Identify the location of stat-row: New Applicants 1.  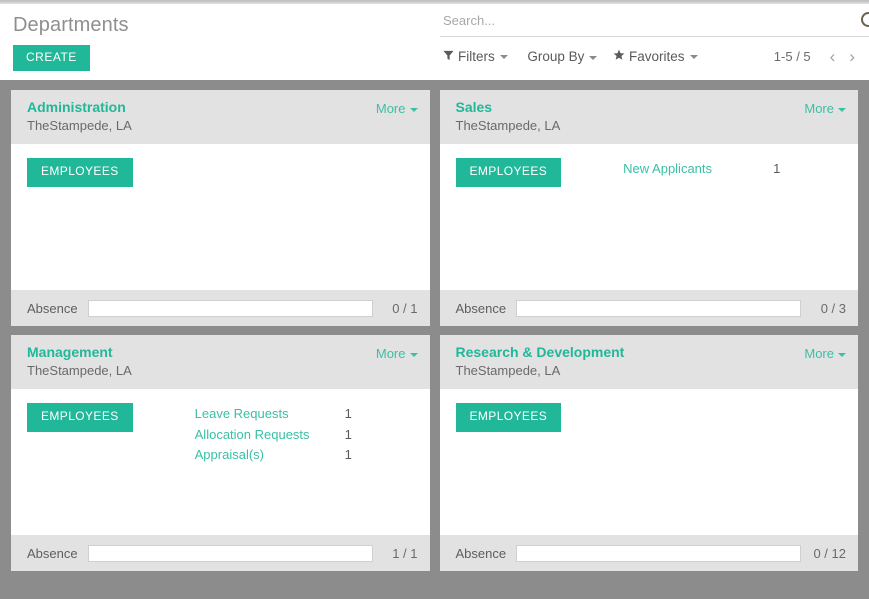
(732, 169).